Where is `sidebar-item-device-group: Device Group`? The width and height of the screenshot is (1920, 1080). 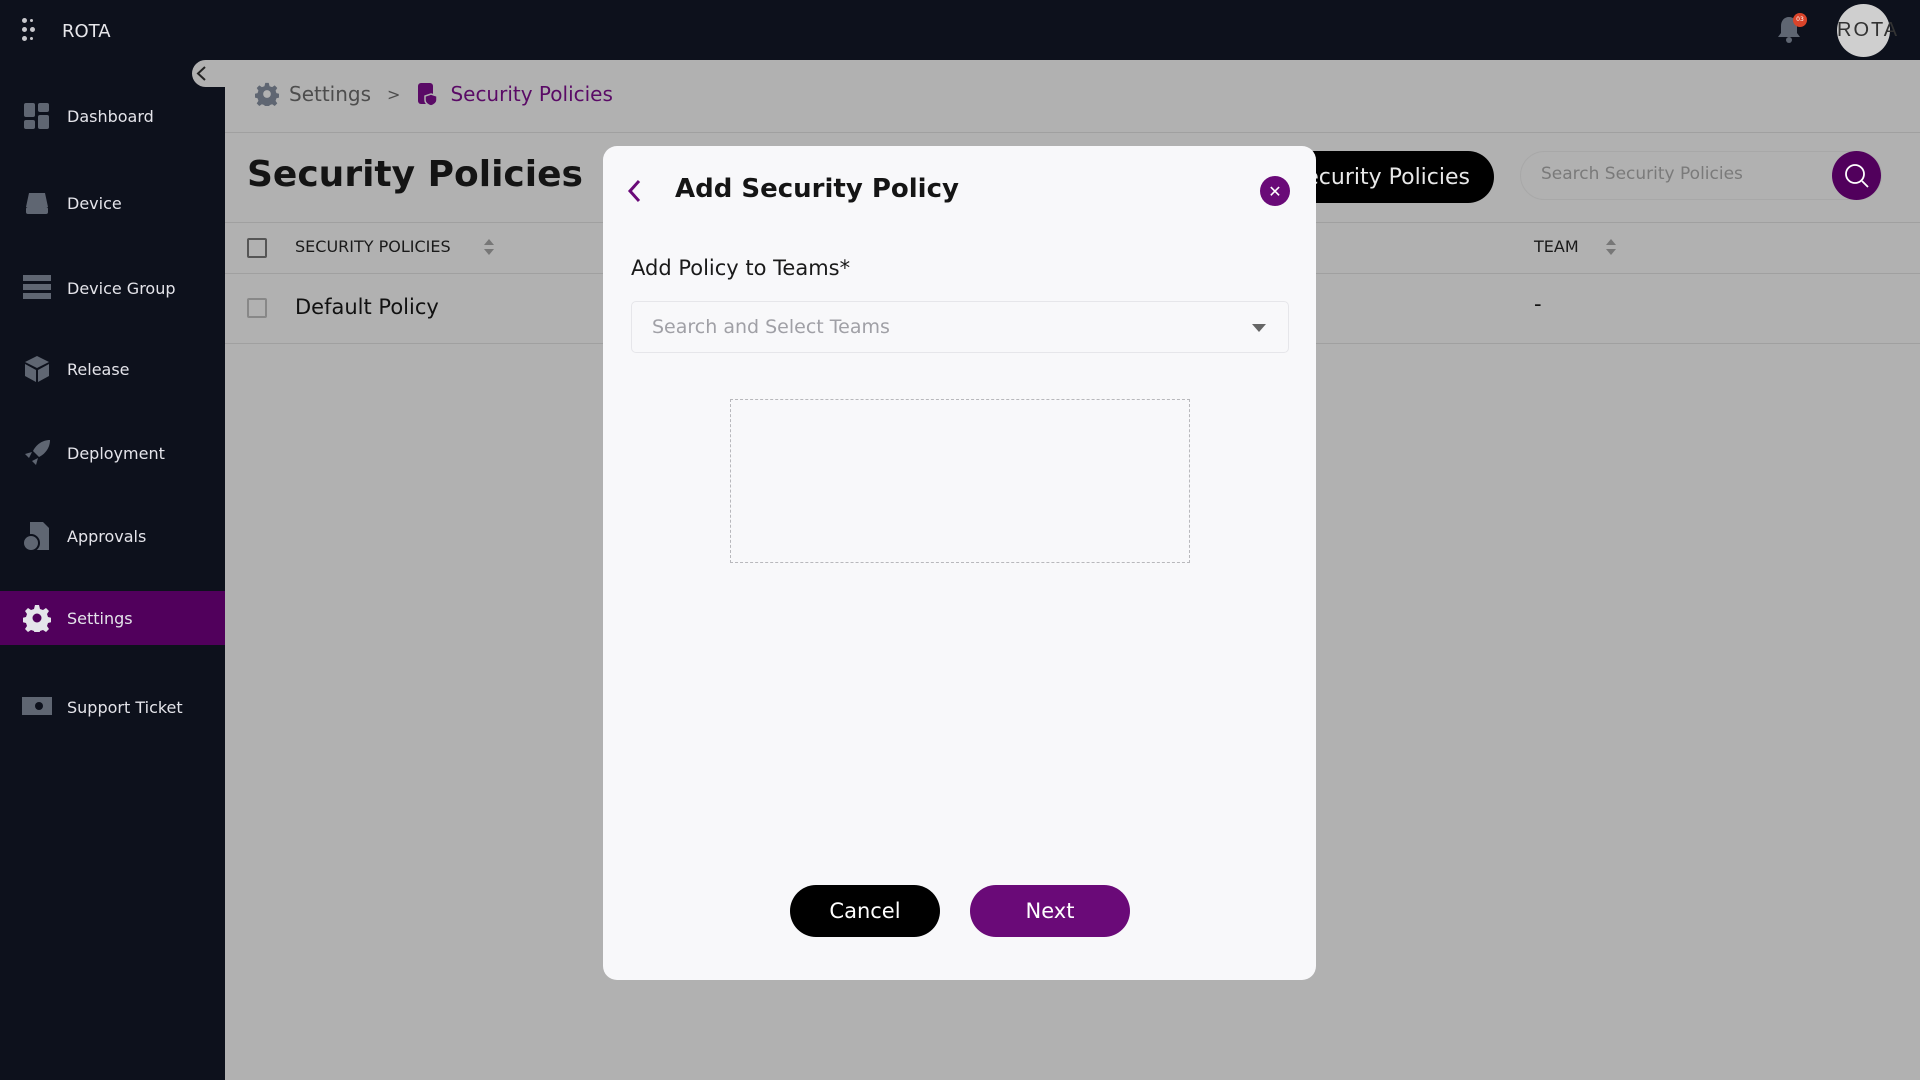
sidebar-item-device-group: Device Group is located at coordinates (112, 288).